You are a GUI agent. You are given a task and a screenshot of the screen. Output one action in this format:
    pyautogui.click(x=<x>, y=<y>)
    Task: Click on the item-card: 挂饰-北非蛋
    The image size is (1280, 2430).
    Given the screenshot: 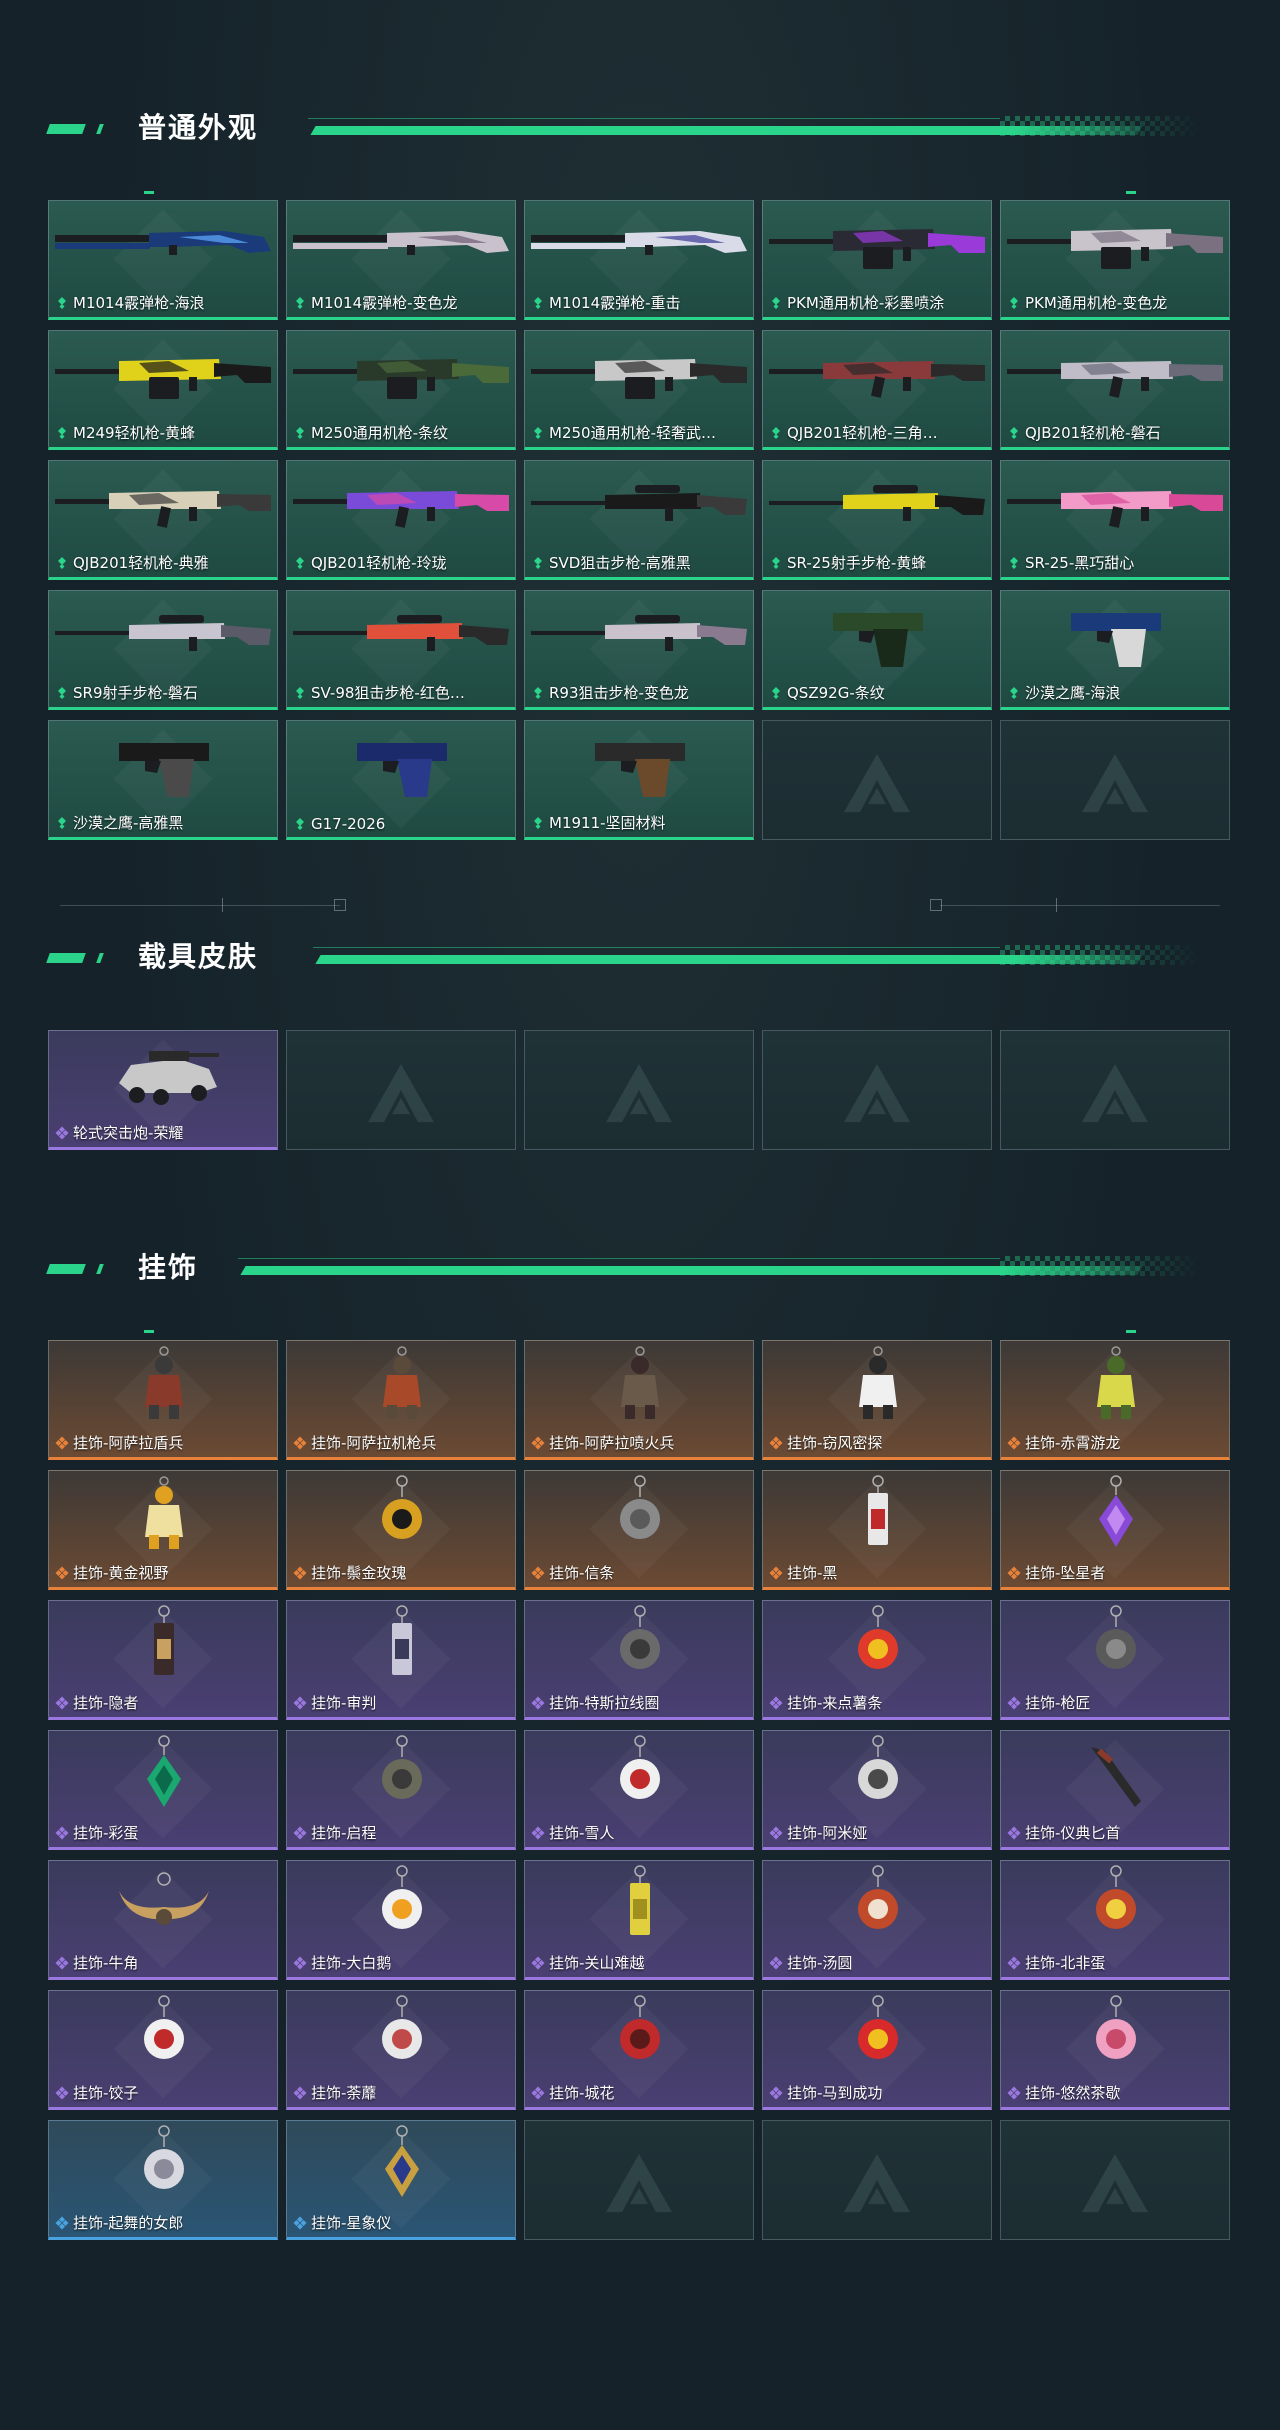 What is the action you would take?
    pyautogui.click(x=1115, y=1920)
    